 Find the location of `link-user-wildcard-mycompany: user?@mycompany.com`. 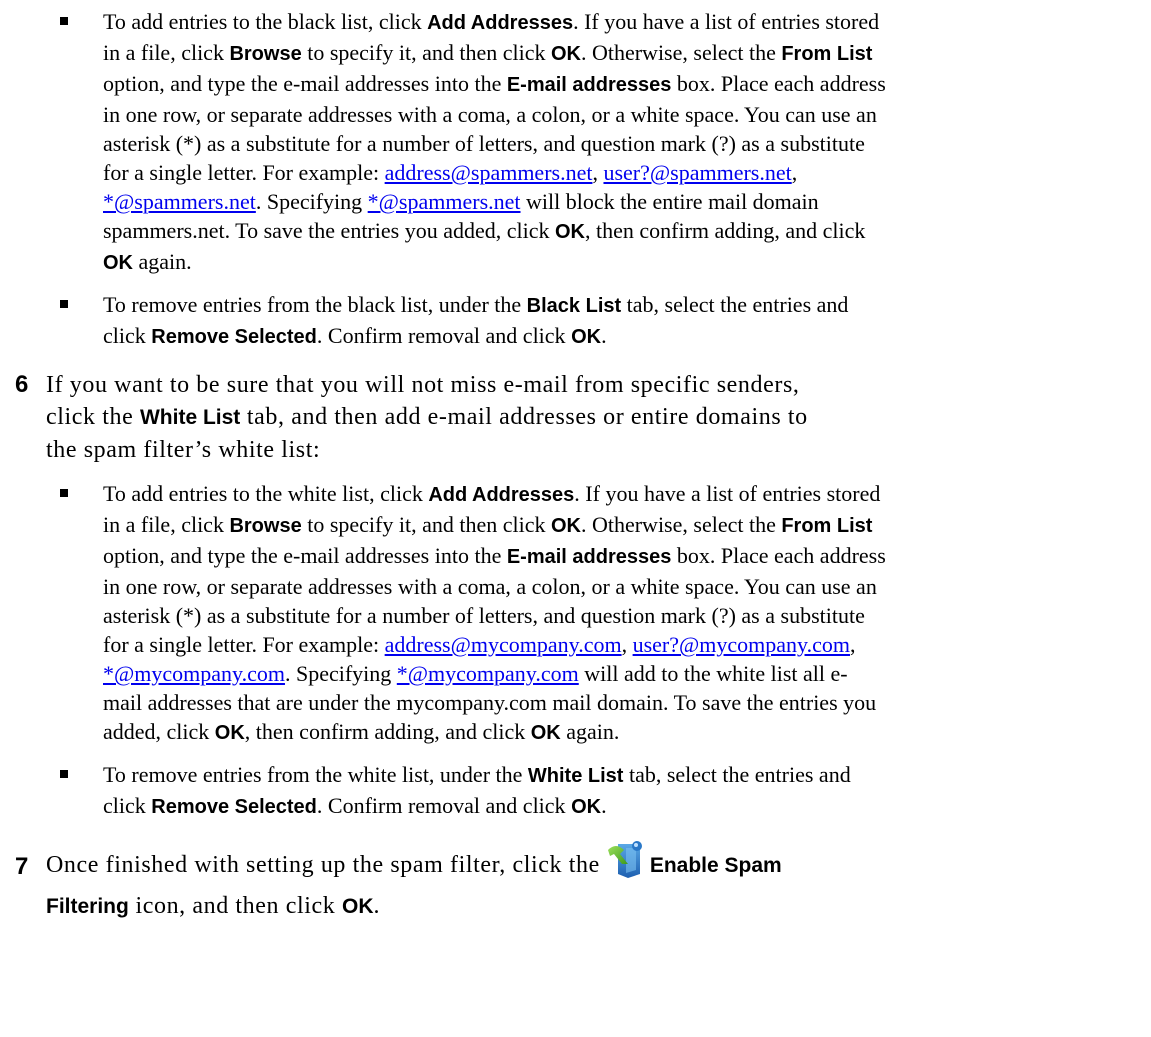

link-user-wildcard-mycompany: user?@mycompany.com is located at coordinates (741, 644).